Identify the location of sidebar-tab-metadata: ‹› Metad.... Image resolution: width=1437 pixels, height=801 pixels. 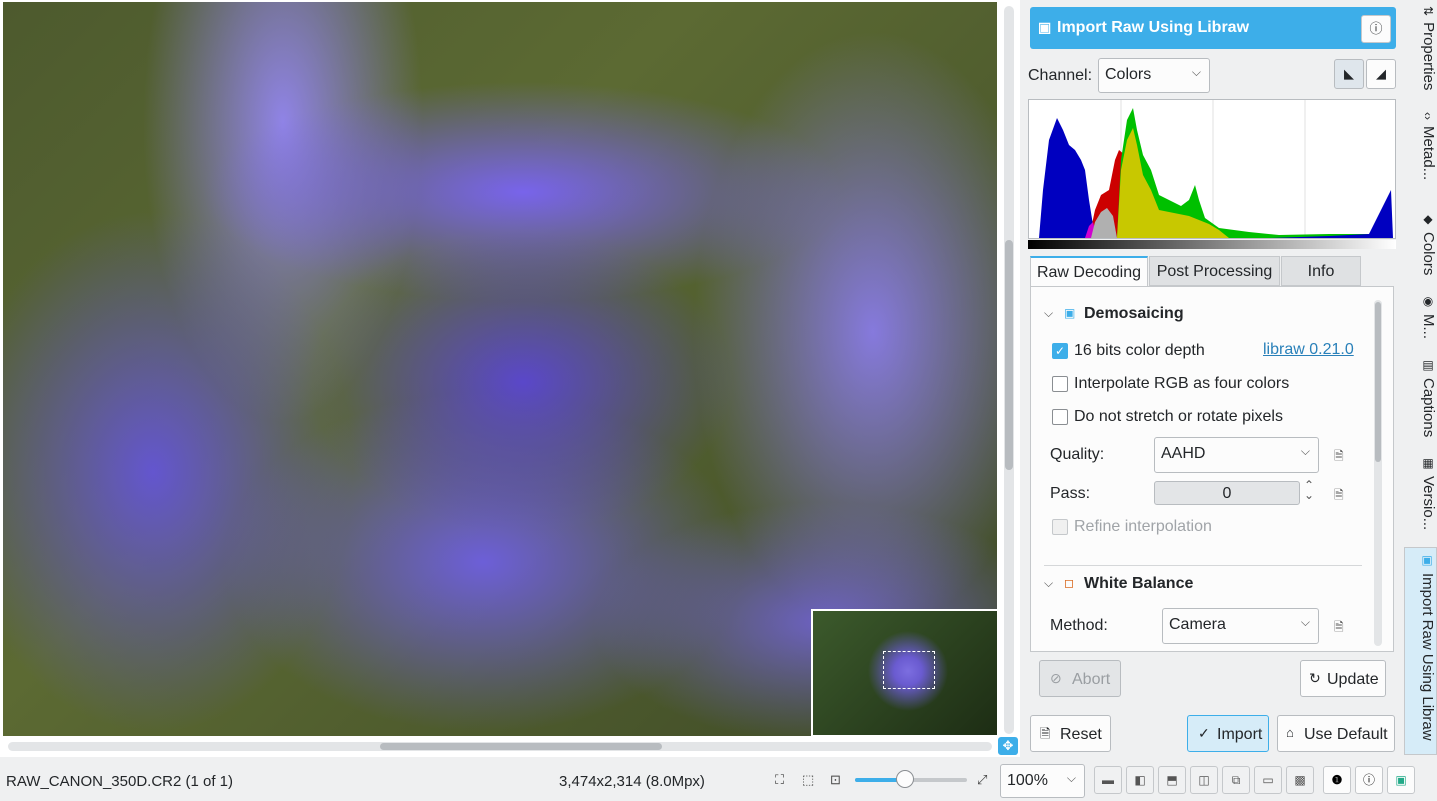
(1421, 158).